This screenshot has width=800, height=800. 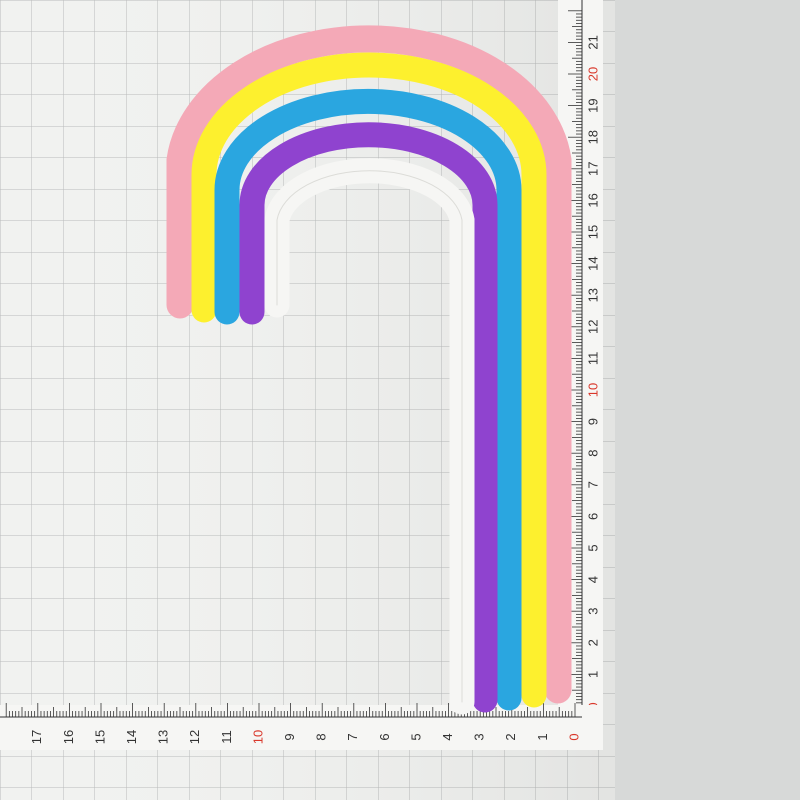 I want to click on ruler-label: 21, so click(x=592, y=42).